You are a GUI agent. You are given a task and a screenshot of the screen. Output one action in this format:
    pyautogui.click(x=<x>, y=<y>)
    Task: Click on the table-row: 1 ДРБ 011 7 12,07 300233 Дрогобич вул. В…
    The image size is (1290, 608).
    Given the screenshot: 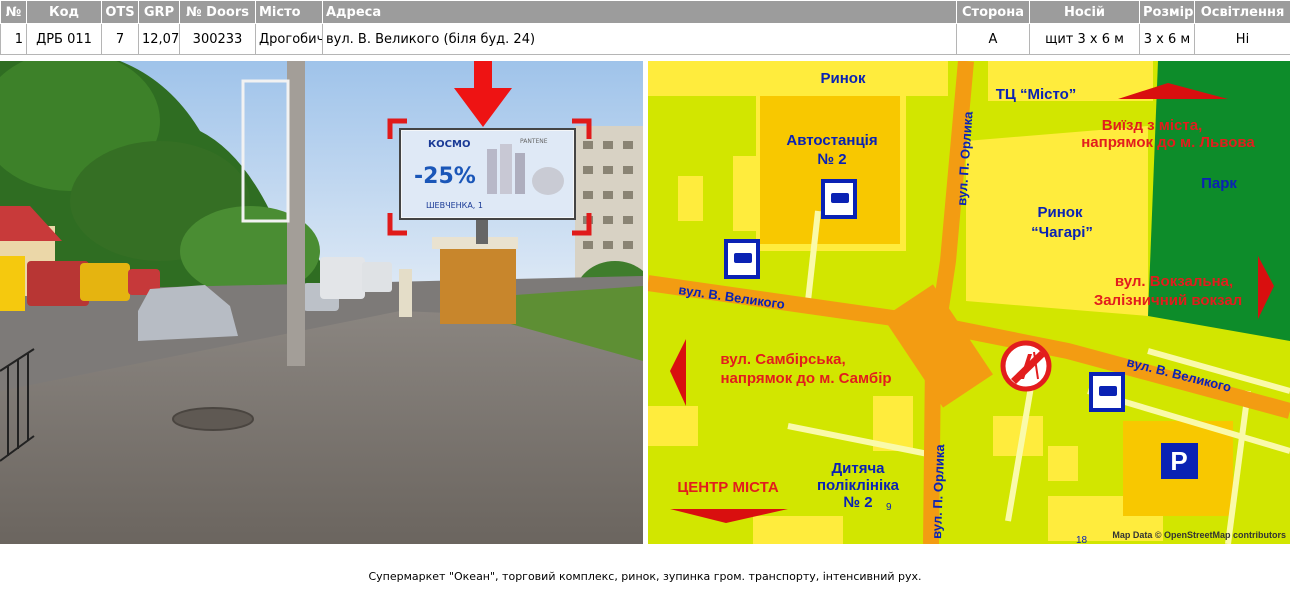 What is the action you would take?
    pyautogui.click(x=645, y=39)
    